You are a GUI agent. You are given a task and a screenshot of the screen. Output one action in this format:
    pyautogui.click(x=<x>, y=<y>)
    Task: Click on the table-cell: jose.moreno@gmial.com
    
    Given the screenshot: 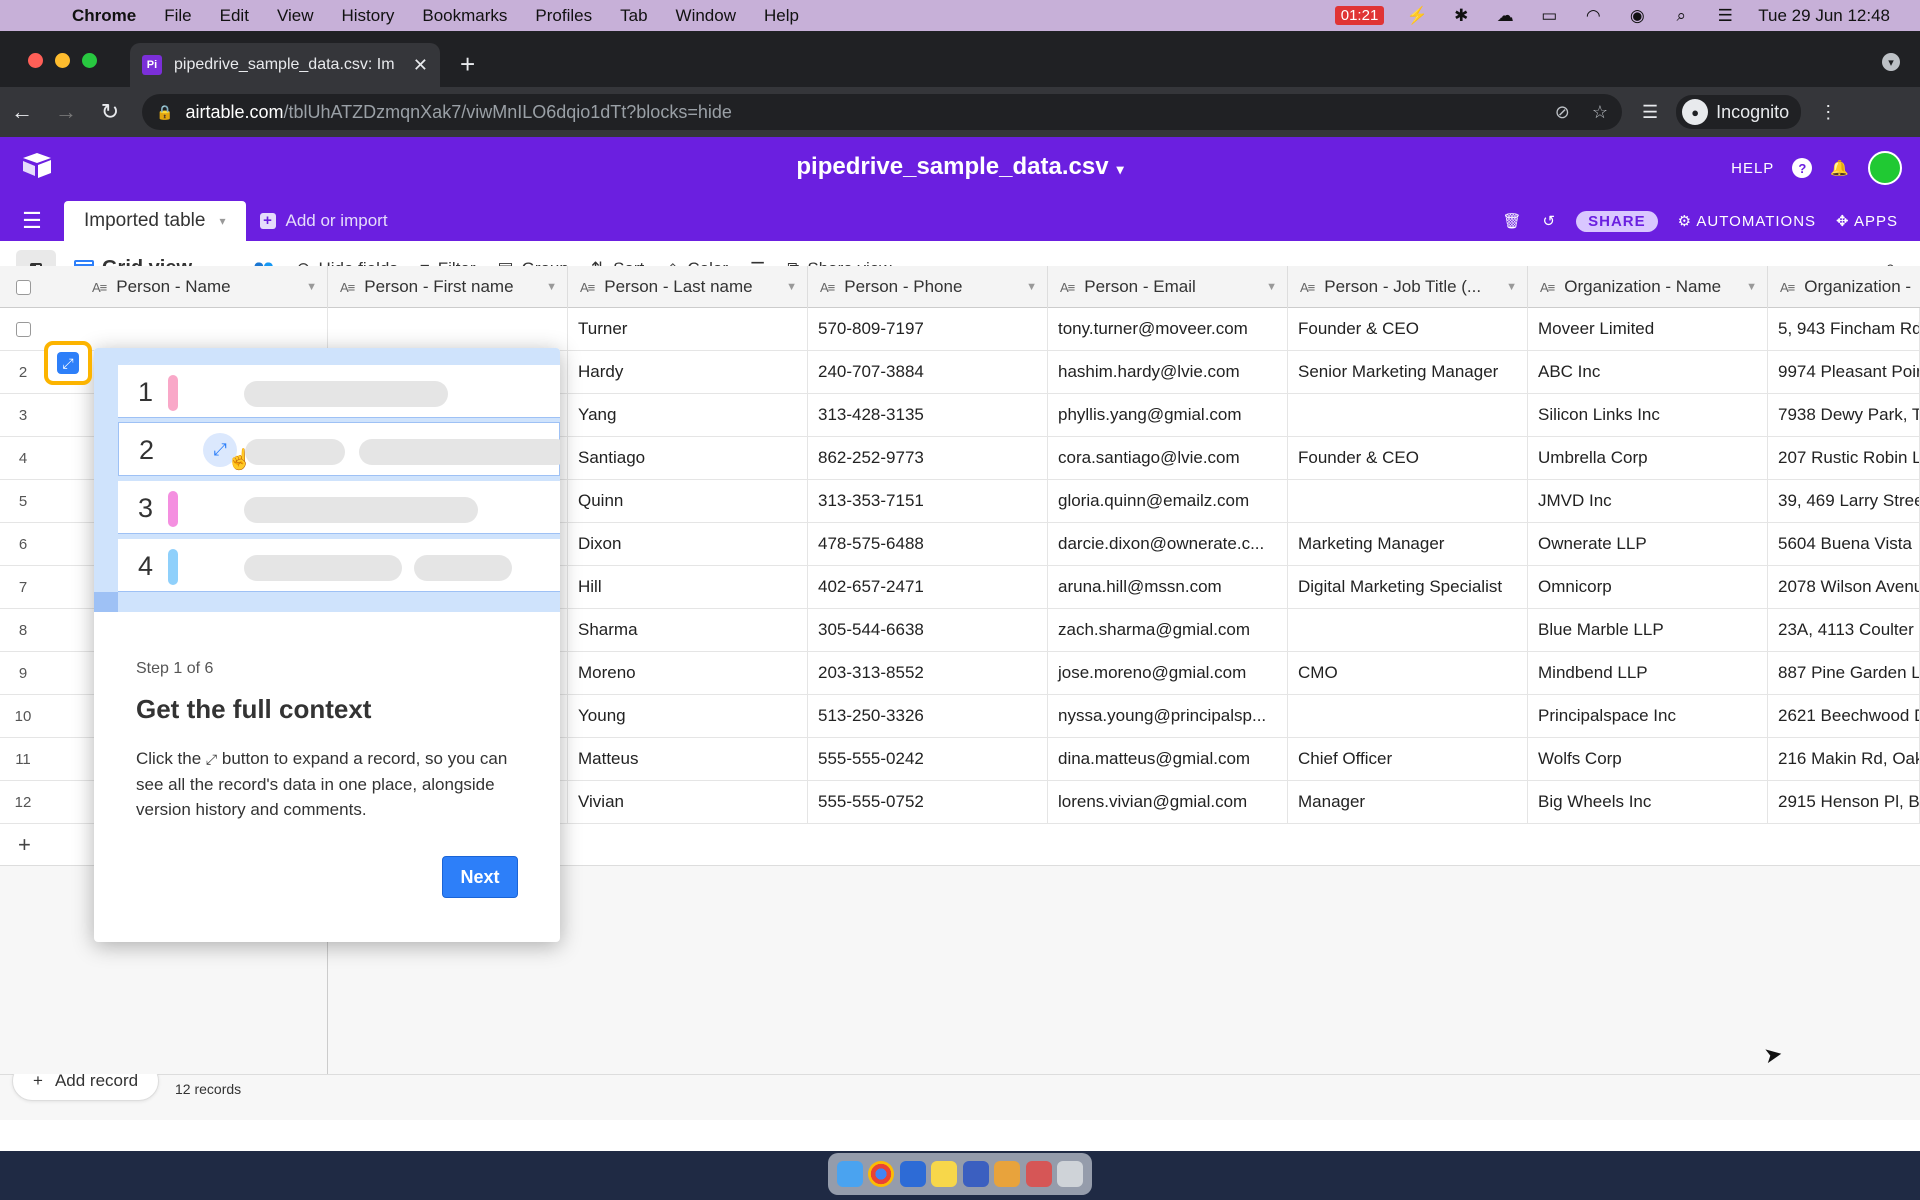 What is the action you would take?
    pyautogui.click(x=1168, y=673)
    